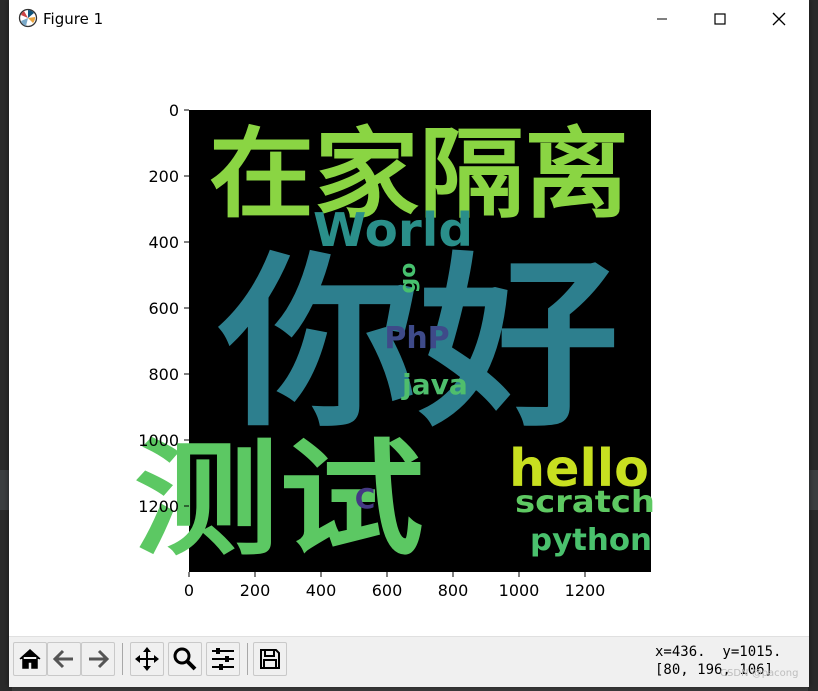 The image size is (818, 691). I want to click on maximize-icon, so click(720, 19).